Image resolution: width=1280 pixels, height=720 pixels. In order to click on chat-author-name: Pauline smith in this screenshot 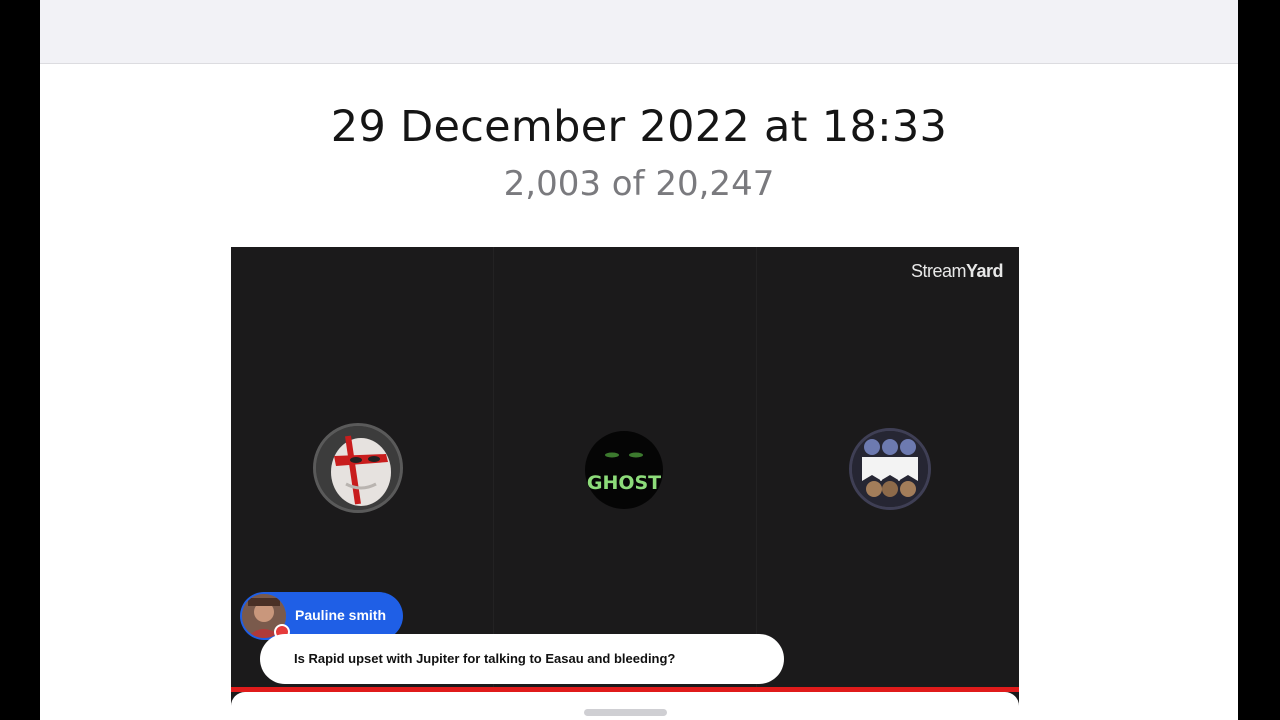, I will do `click(341, 615)`.